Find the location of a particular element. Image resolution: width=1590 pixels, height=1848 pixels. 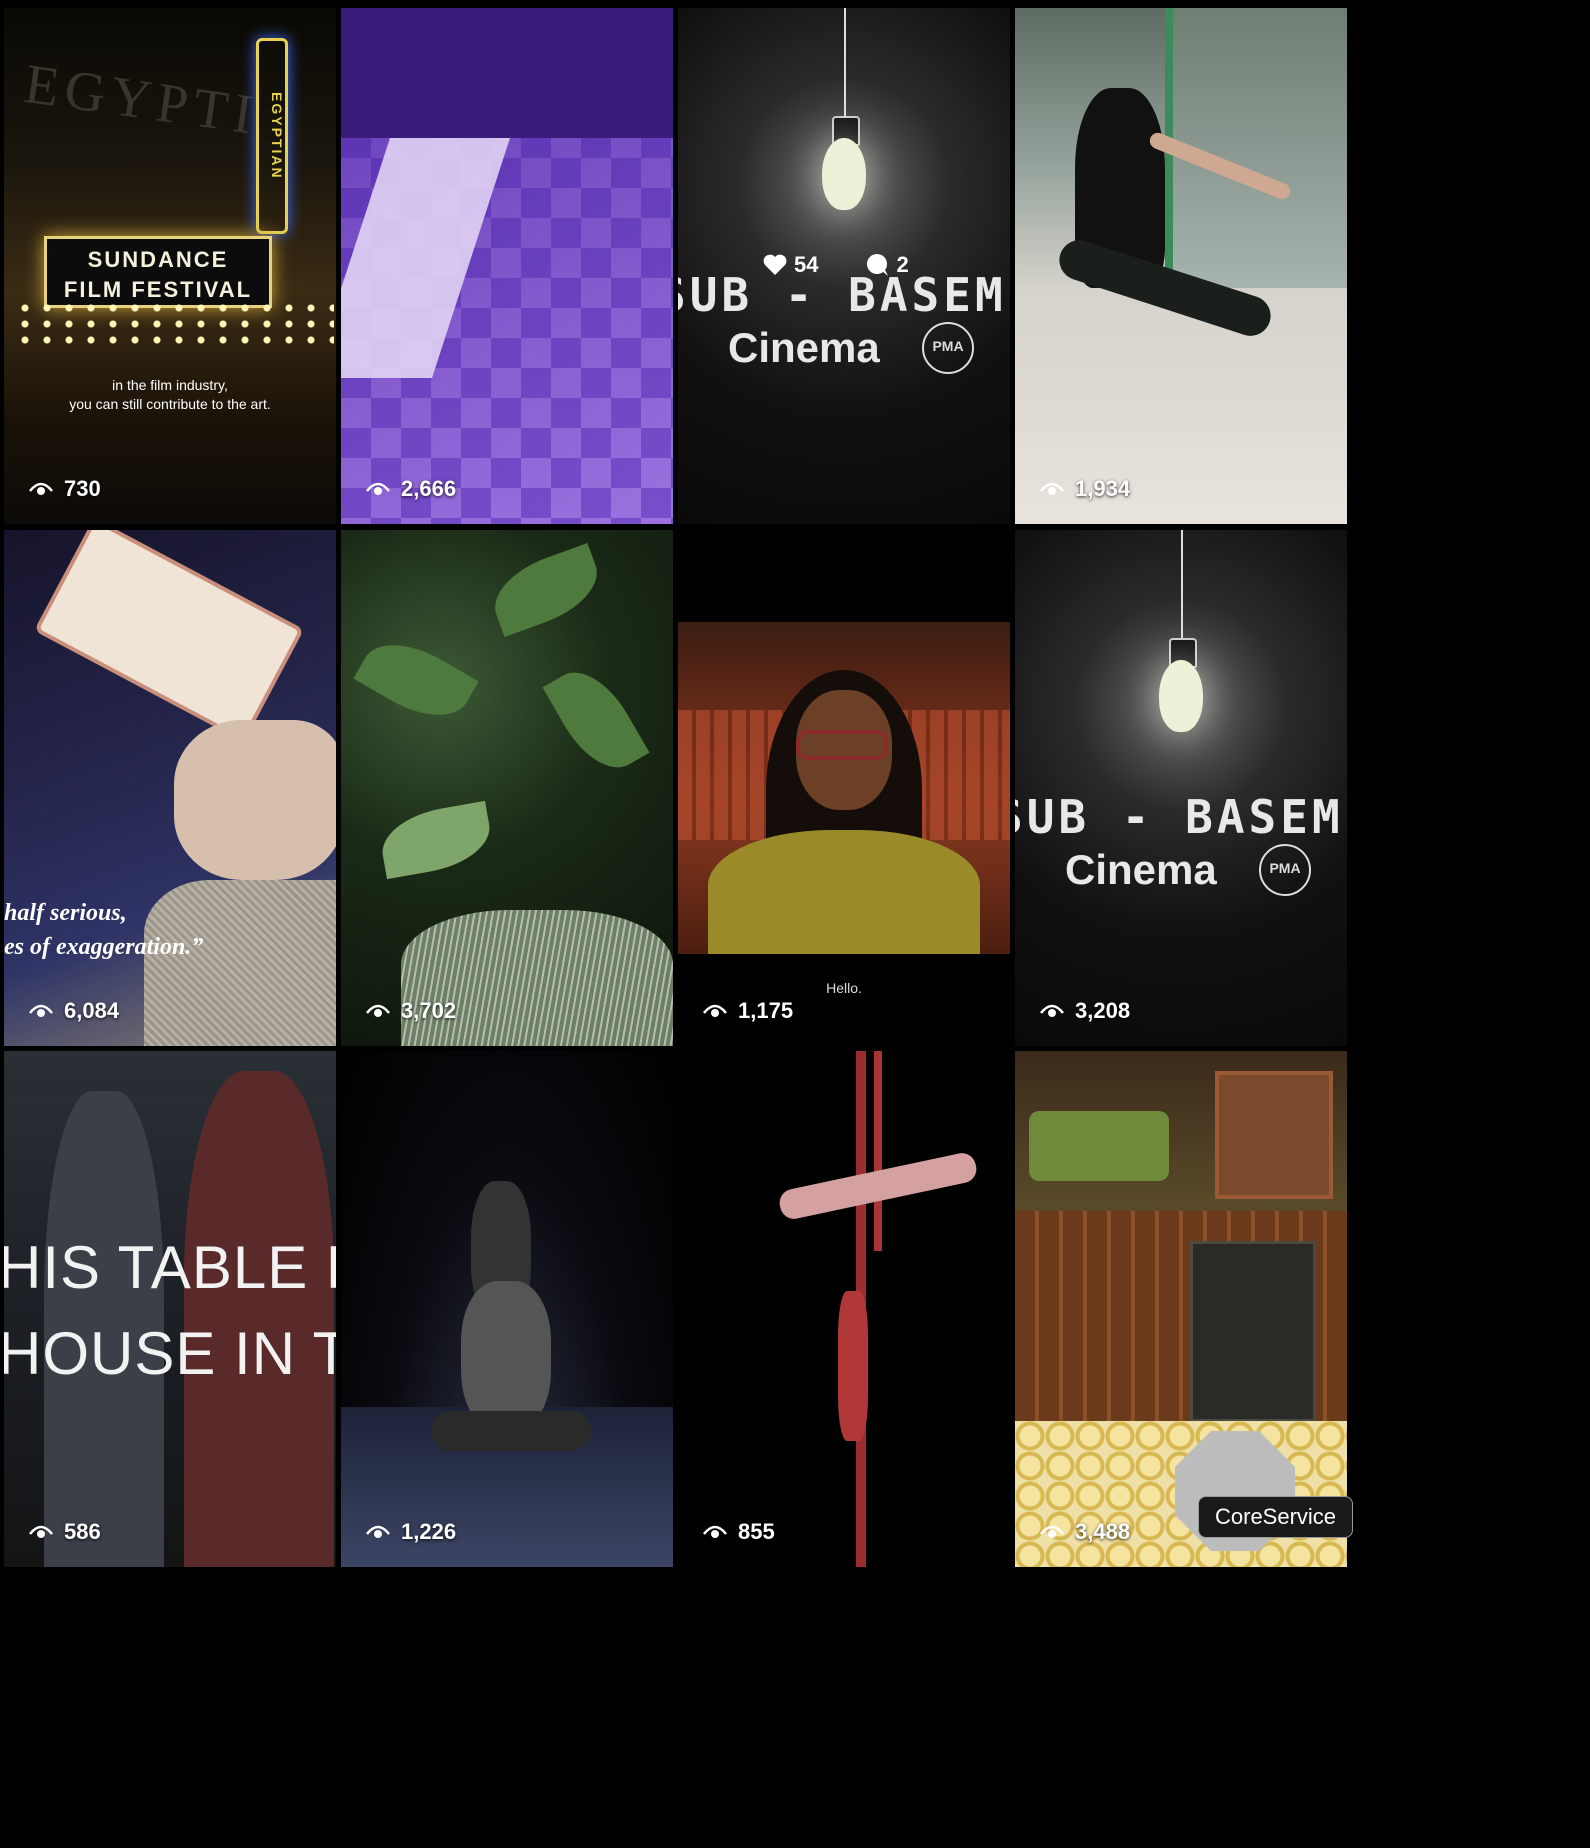

comment-icon is located at coordinates (878, 265).